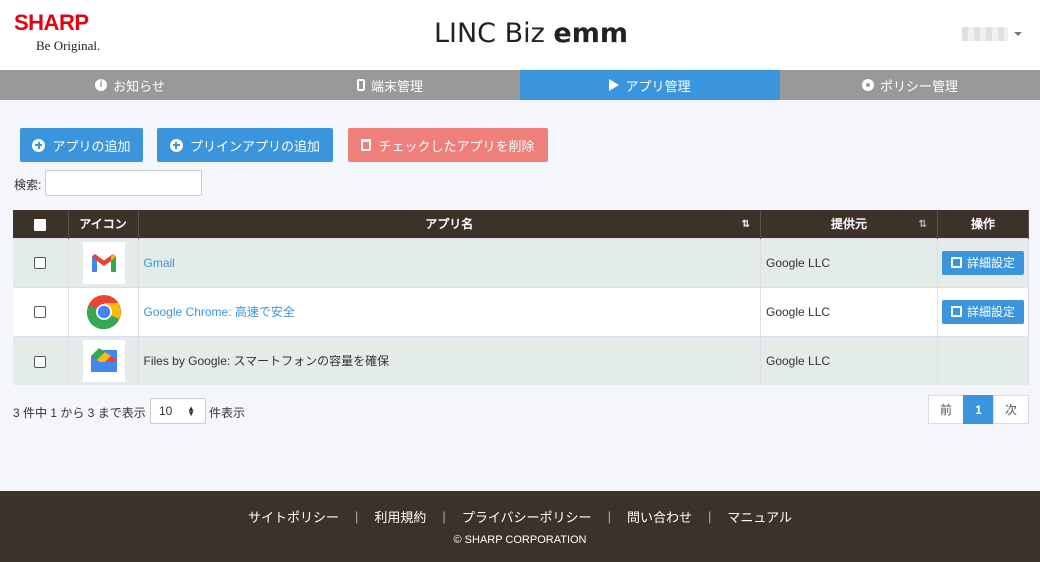 The width and height of the screenshot is (1040, 562). What do you see at coordinates (254, 146) in the screenshot?
I see `add-preinstalled-label: プリインアプリの追加` at bounding box center [254, 146].